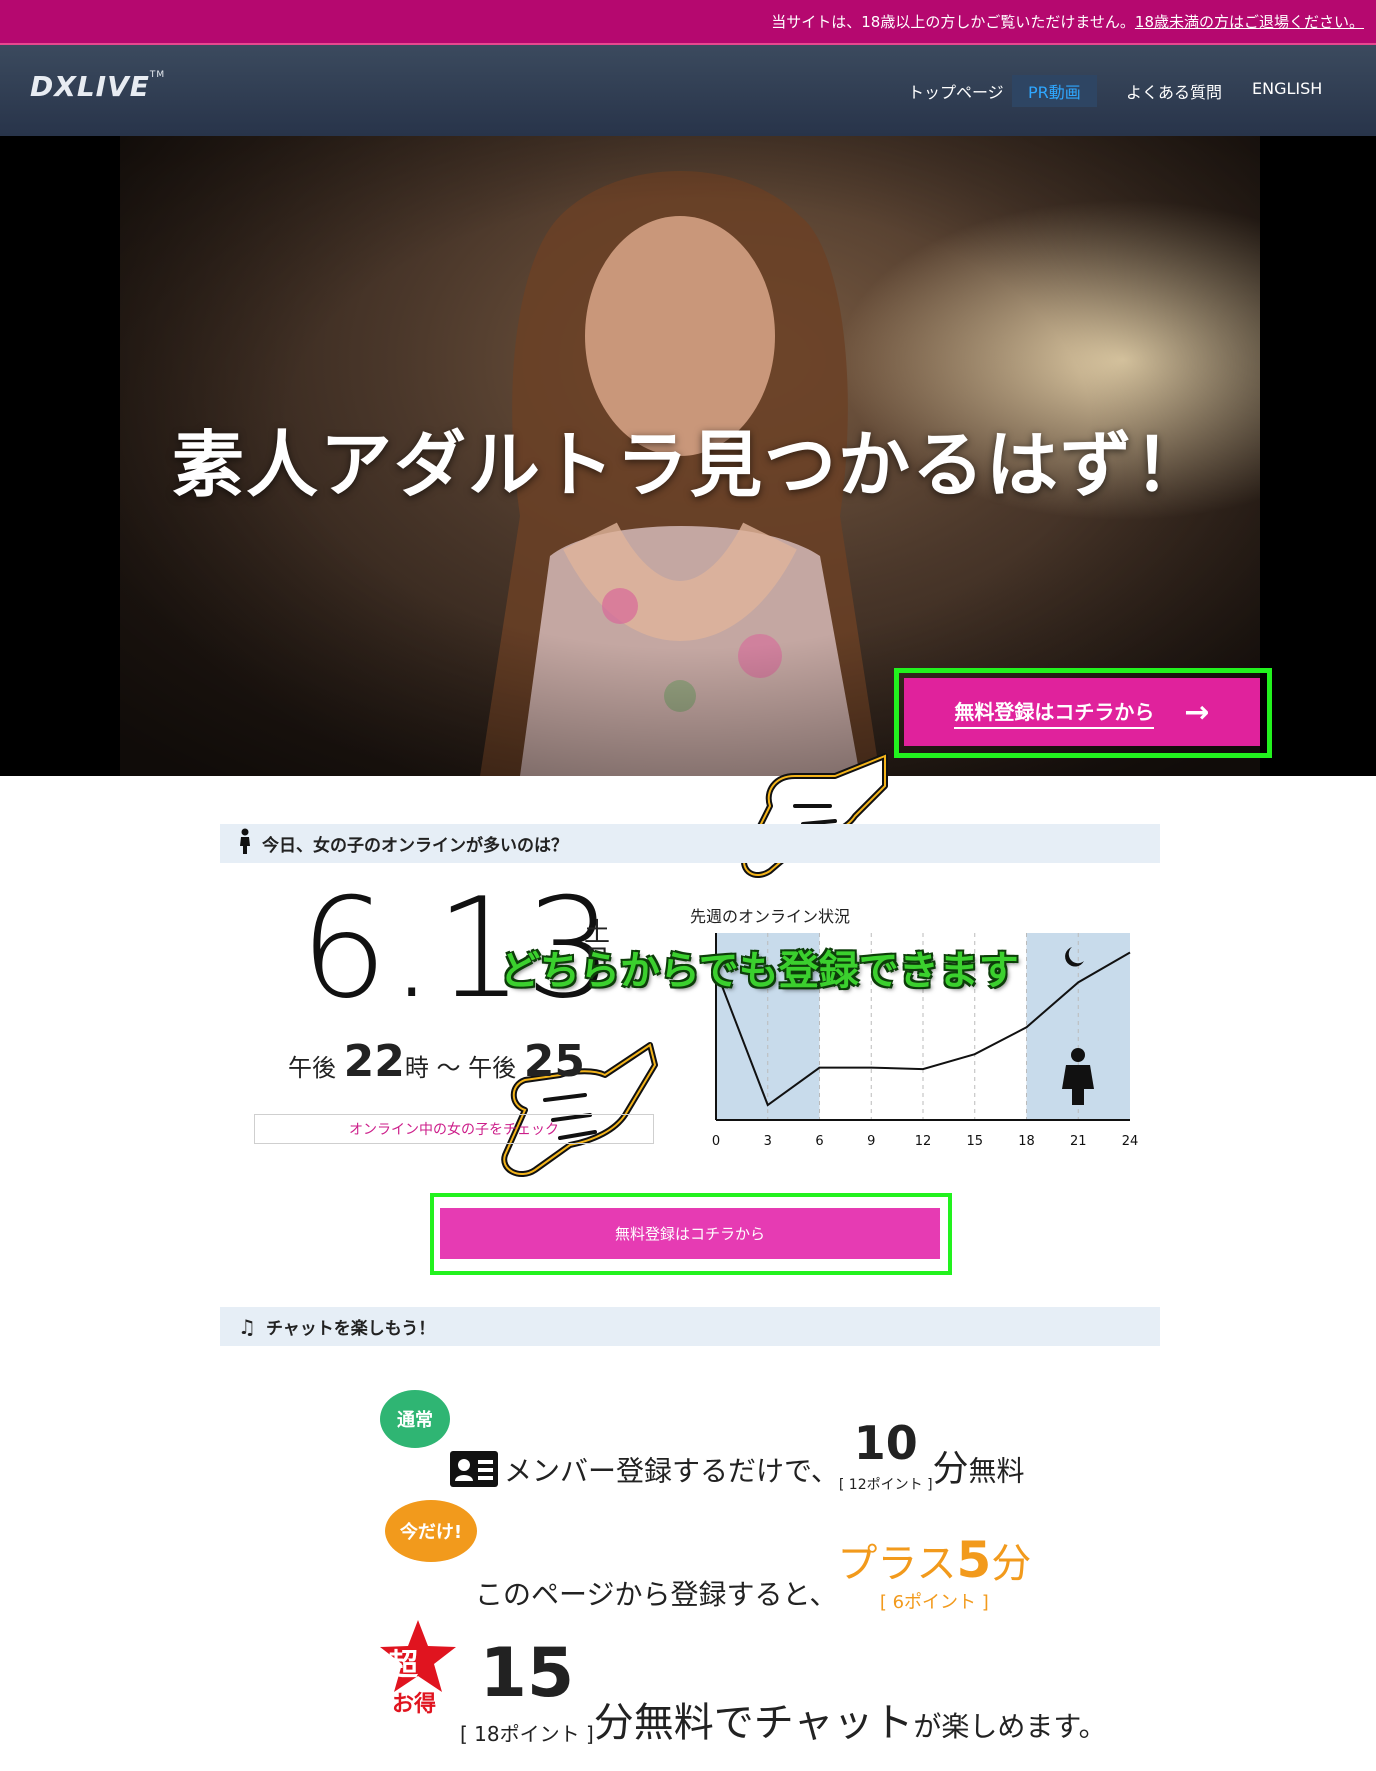  What do you see at coordinates (716, 1141) in the screenshot?
I see `chart-xtick-label: 0` at bounding box center [716, 1141].